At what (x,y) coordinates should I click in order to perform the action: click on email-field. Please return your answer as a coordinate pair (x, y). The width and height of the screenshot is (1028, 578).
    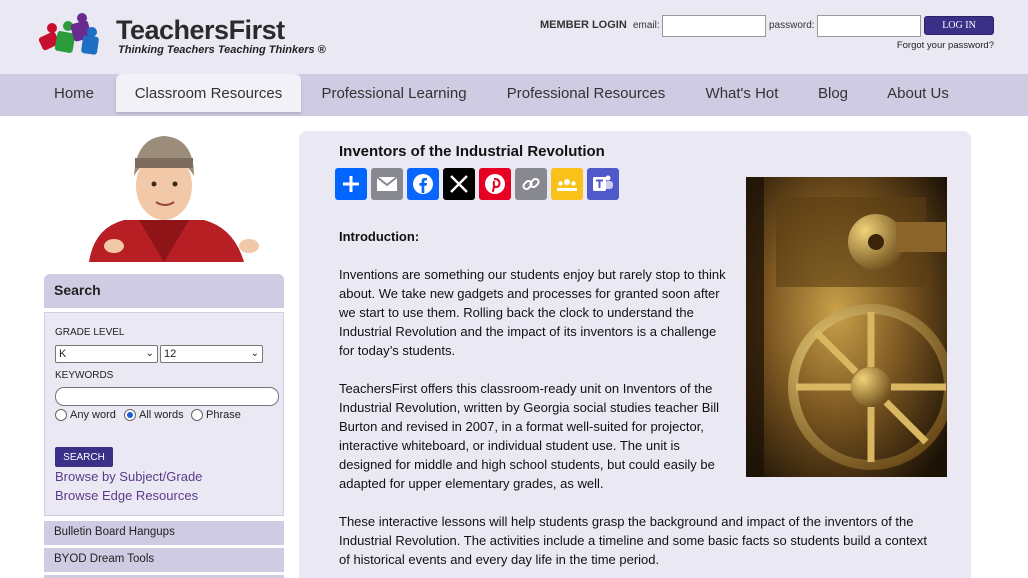
    Looking at the image, I should click on (714, 26).